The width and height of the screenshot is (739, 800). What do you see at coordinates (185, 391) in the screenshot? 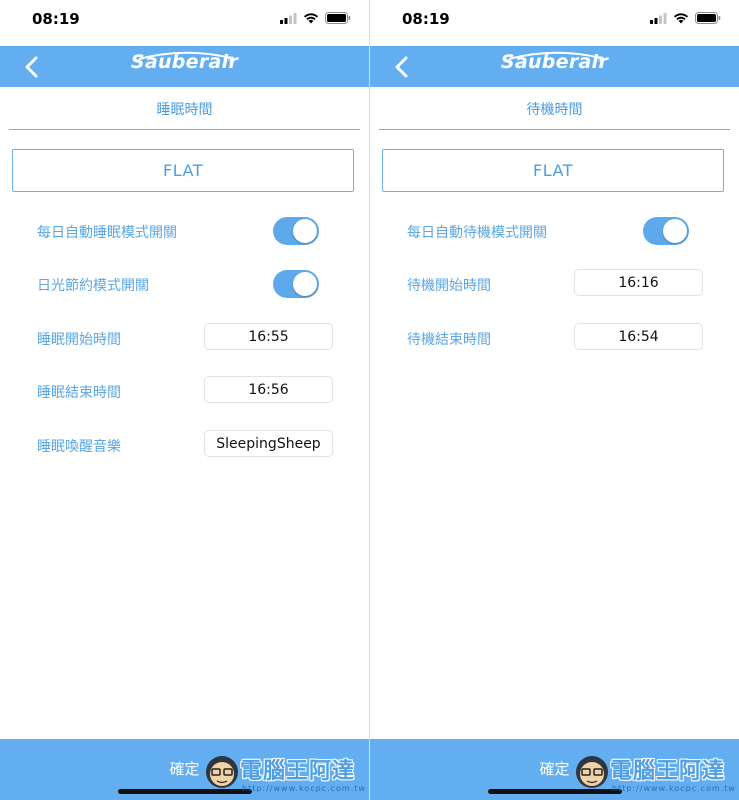
I see `sleep-end-row: 睡眠結束時間 16:56` at bounding box center [185, 391].